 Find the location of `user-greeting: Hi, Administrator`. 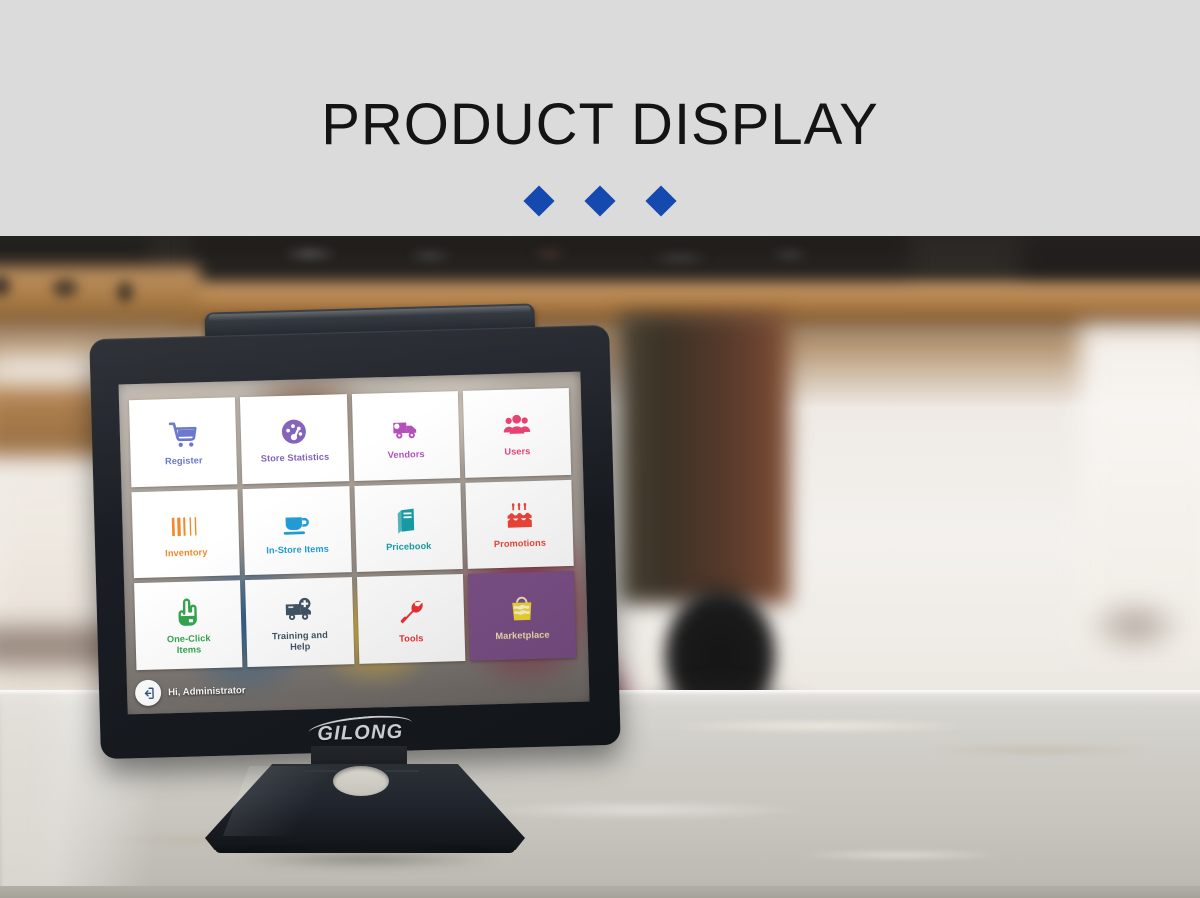

user-greeting: Hi, Administrator is located at coordinates (206, 691).